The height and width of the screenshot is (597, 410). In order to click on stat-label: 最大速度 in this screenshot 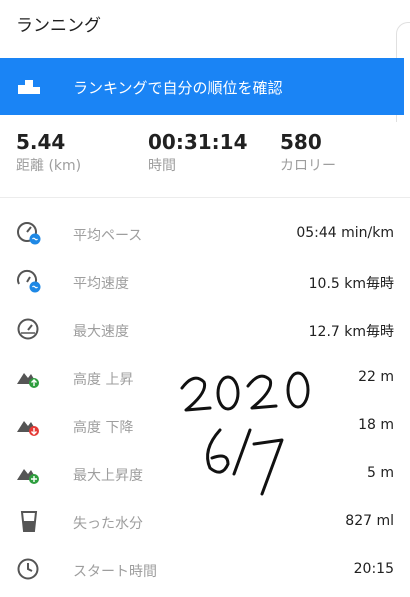, I will do `click(101, 332)`.